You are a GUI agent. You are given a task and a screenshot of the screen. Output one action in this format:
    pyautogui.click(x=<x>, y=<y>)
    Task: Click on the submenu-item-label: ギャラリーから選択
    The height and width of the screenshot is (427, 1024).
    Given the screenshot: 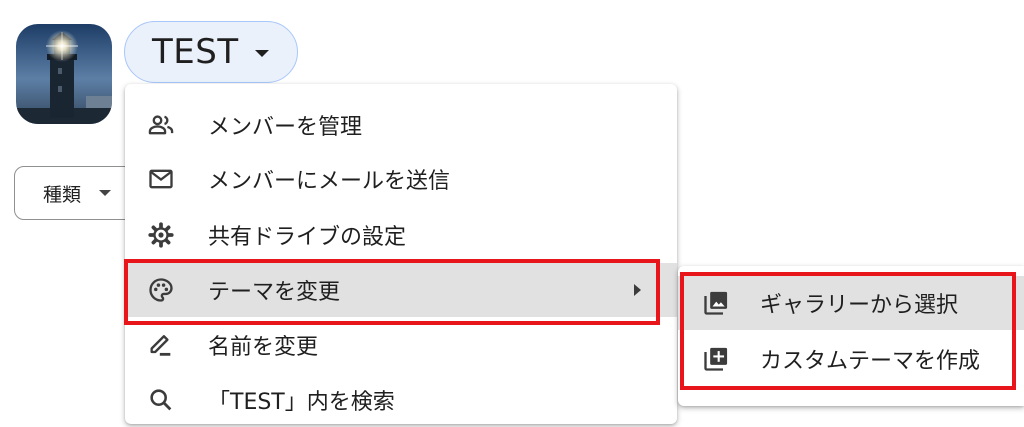 What is the action you would take?
    pyautogui.click(x=859, y=305)
    